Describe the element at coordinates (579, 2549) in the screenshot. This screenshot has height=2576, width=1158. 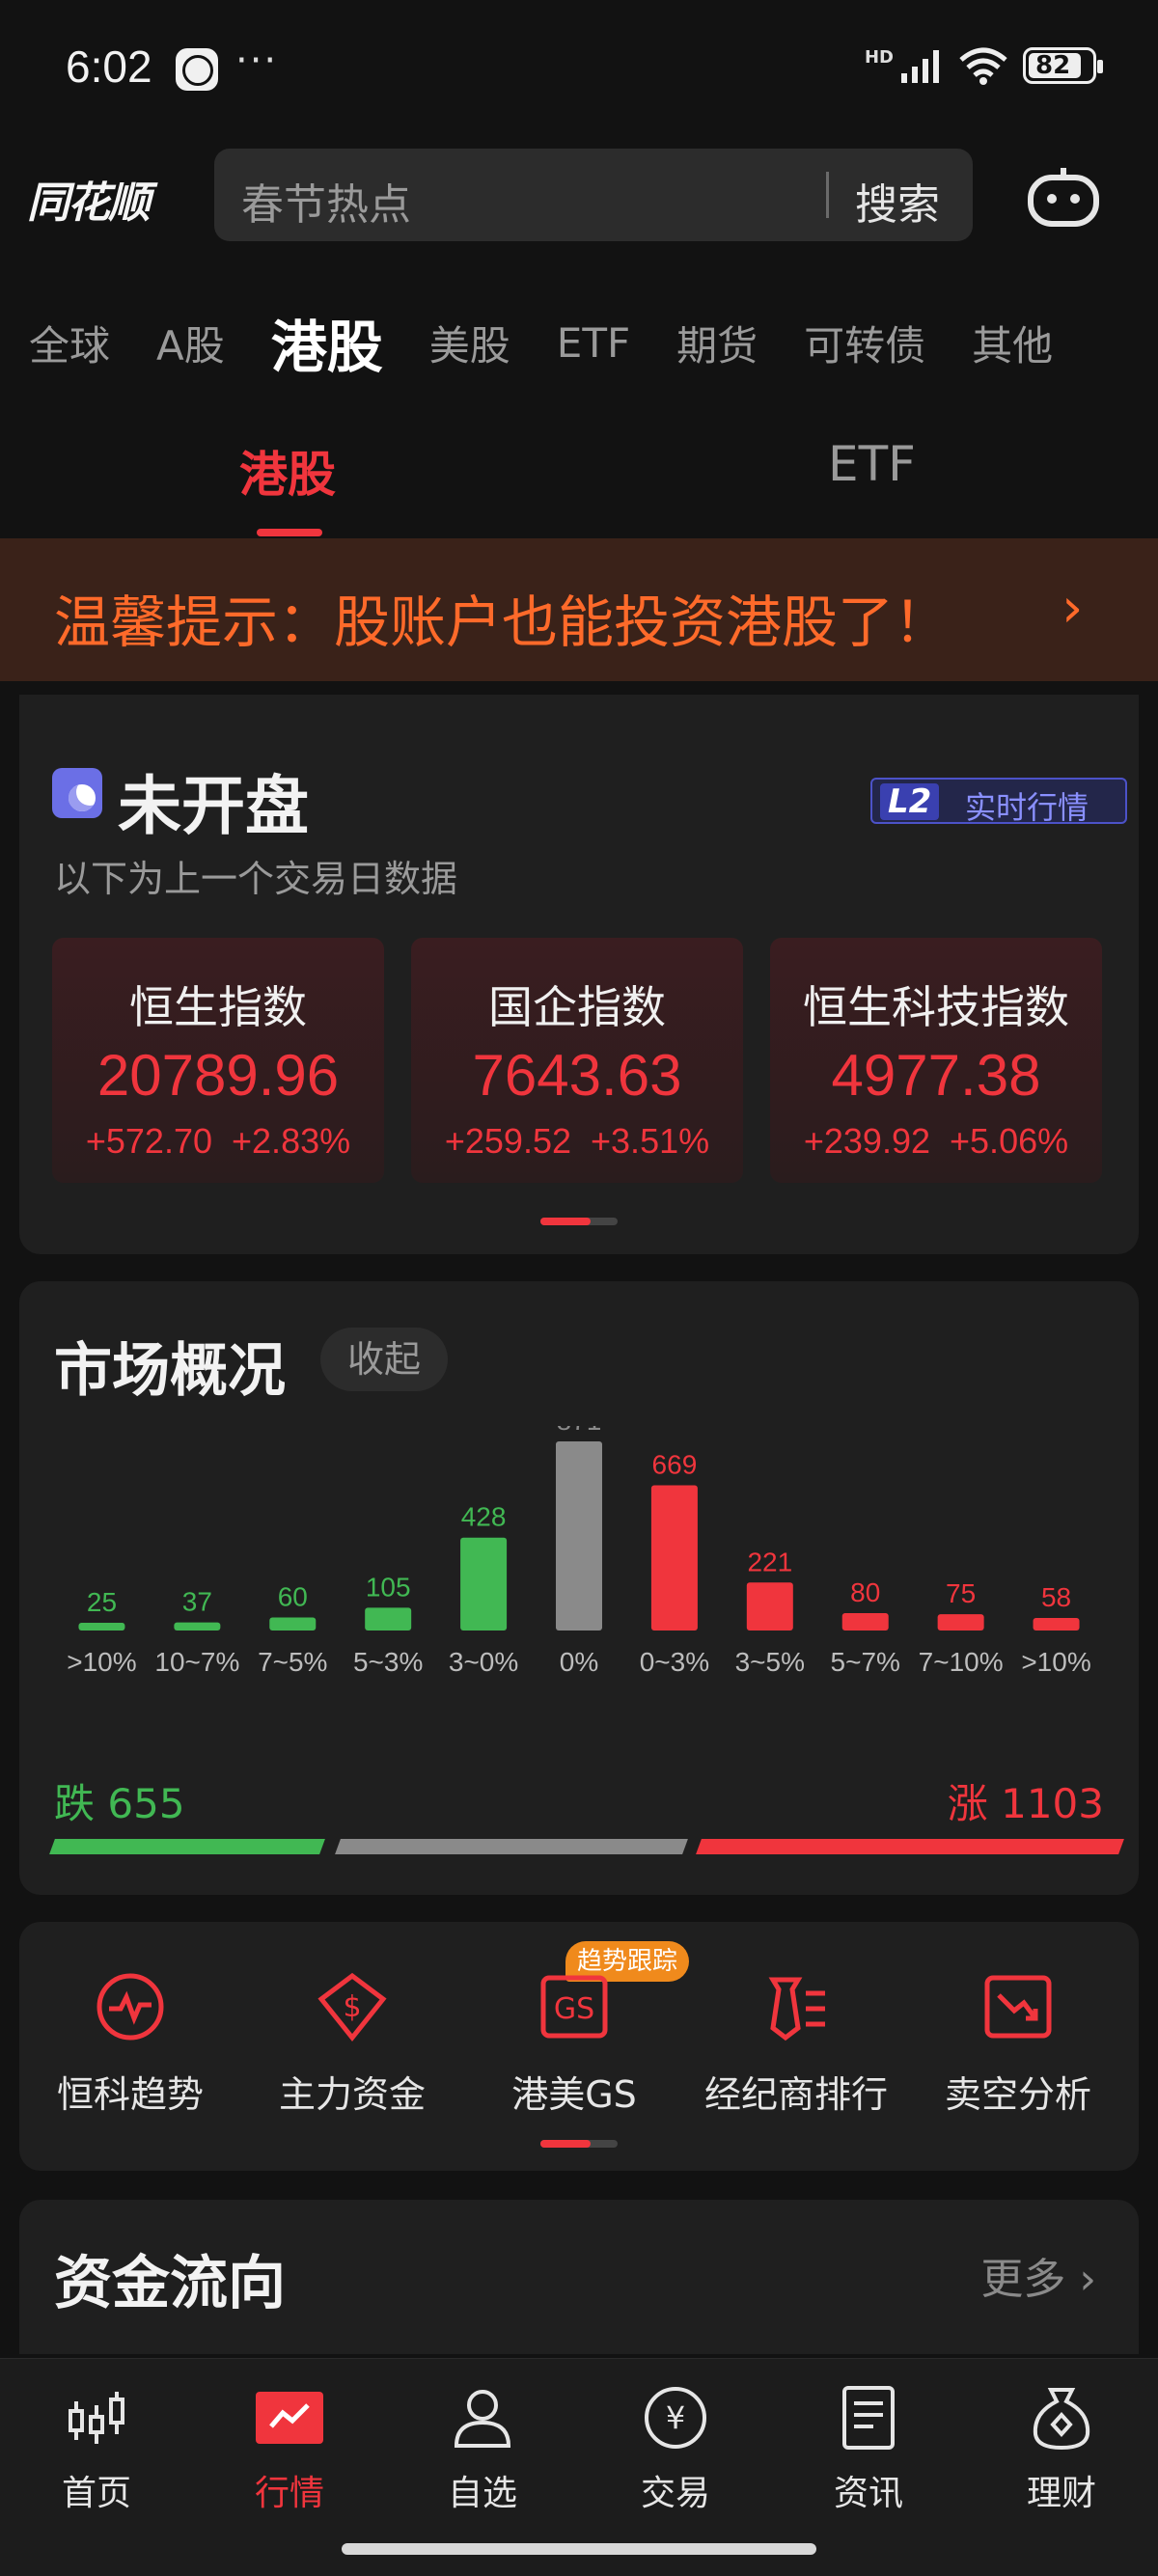
I see `home-indicator` at that location.